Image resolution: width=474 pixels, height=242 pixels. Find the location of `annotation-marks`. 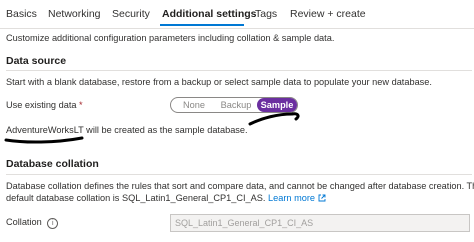

annotation-marks is located at coordinates (152, 128).